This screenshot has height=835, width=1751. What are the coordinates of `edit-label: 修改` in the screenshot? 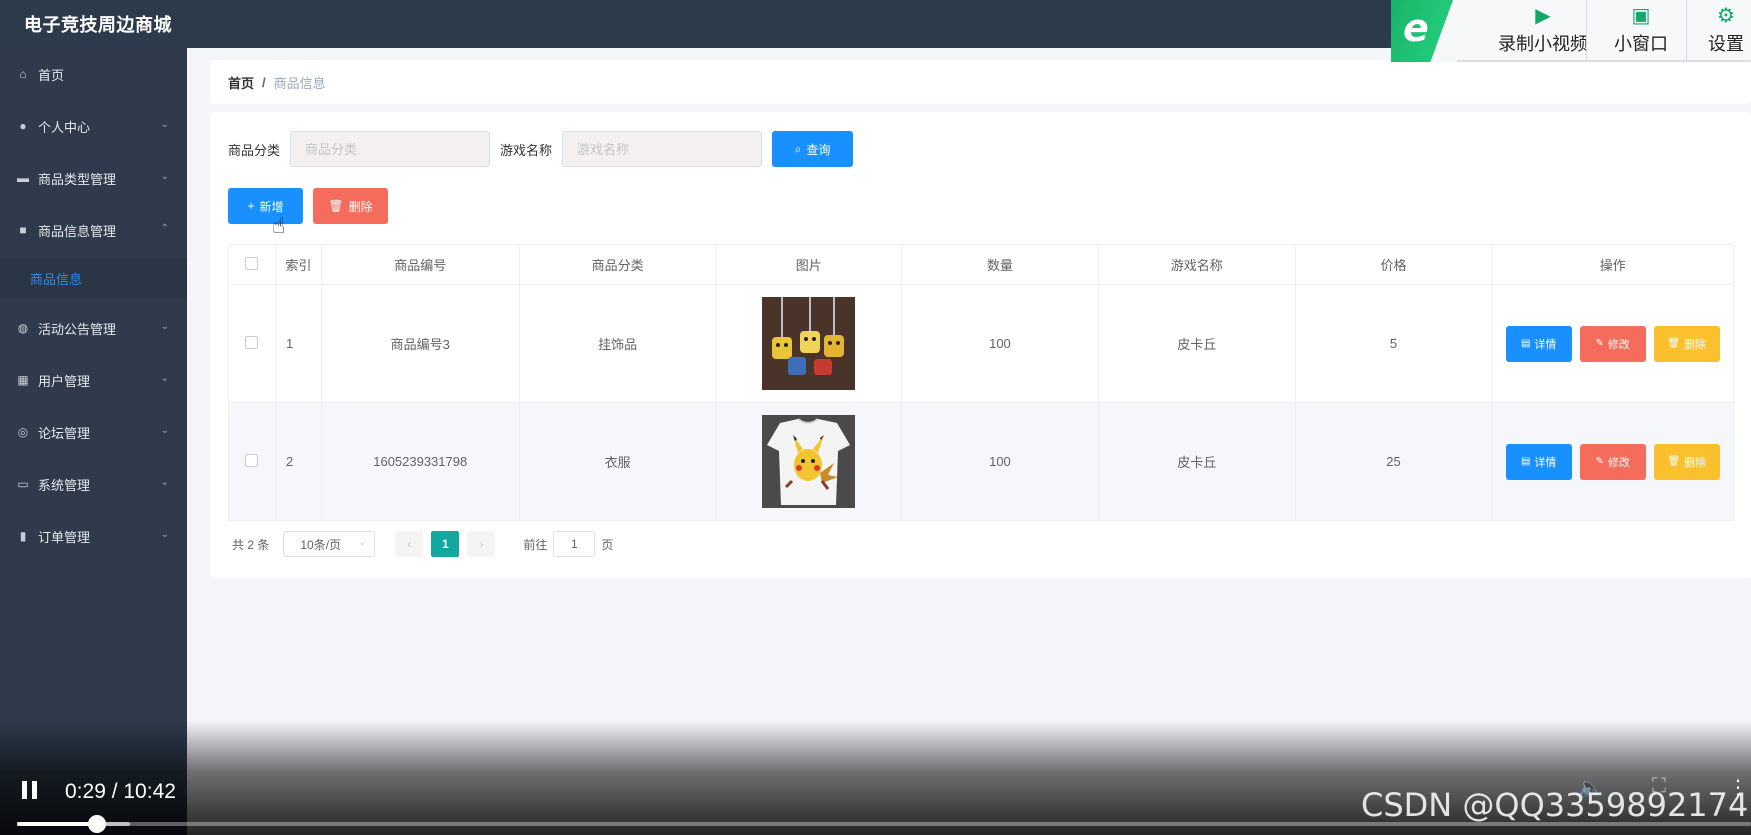 It's located at (1618, 462).